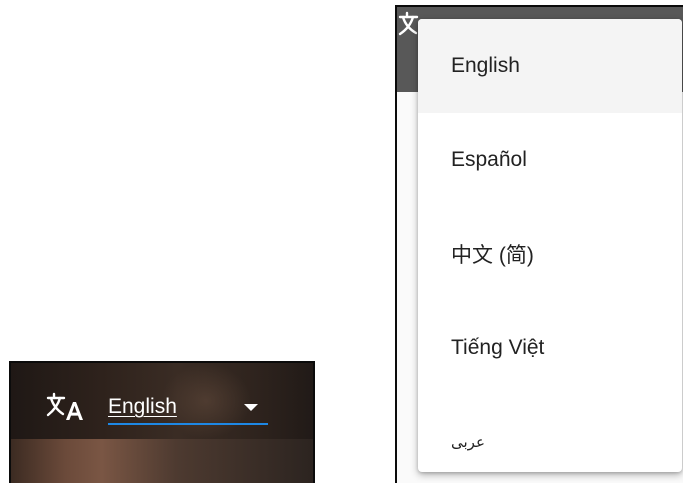  I want to click on language-option-chinese-simplified: 中文 (简), so click(550, 254).